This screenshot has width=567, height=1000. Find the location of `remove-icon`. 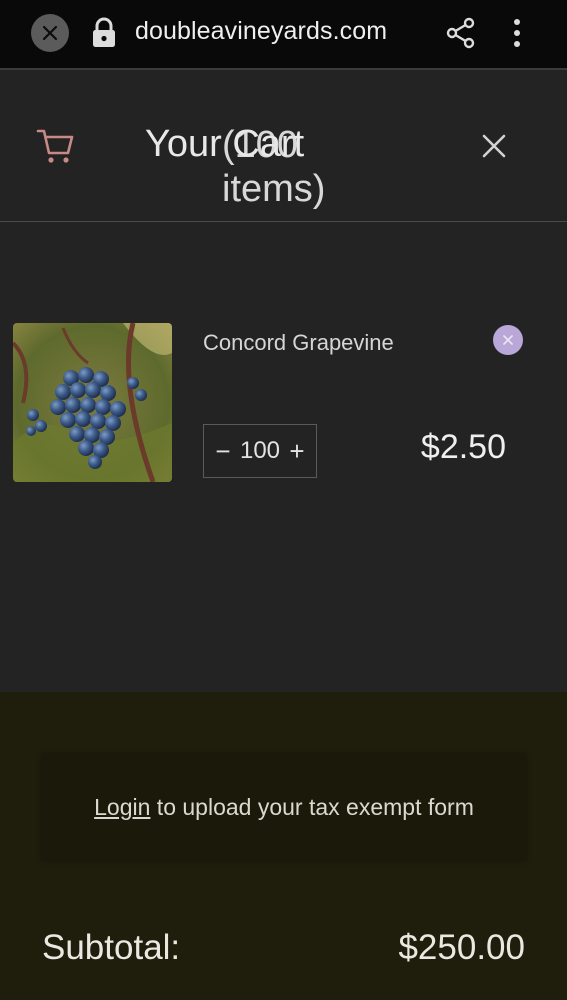

remove-icon is located at coordinates (508, 340).